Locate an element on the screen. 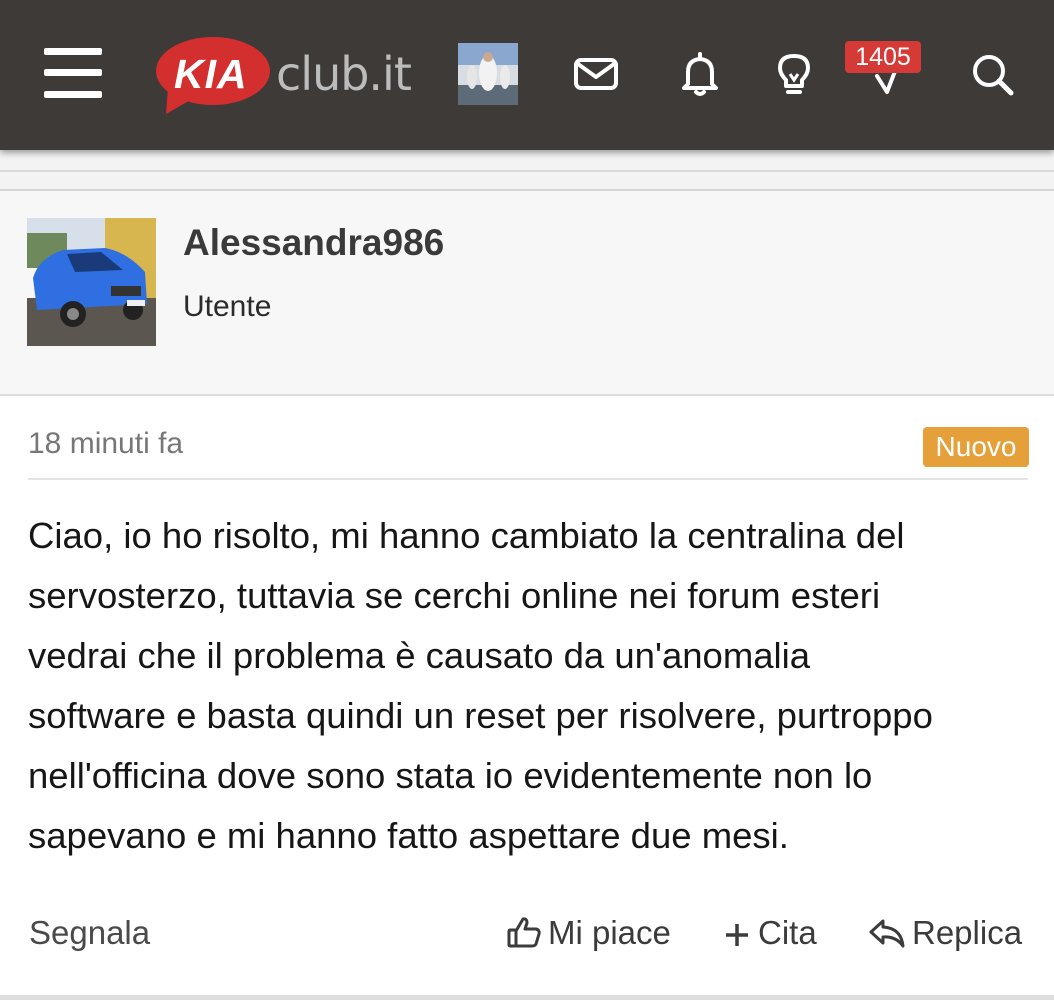 The height and width of the screenshot is (1002, 1054). report-label: Segnala is located at coordinates (90, 932).